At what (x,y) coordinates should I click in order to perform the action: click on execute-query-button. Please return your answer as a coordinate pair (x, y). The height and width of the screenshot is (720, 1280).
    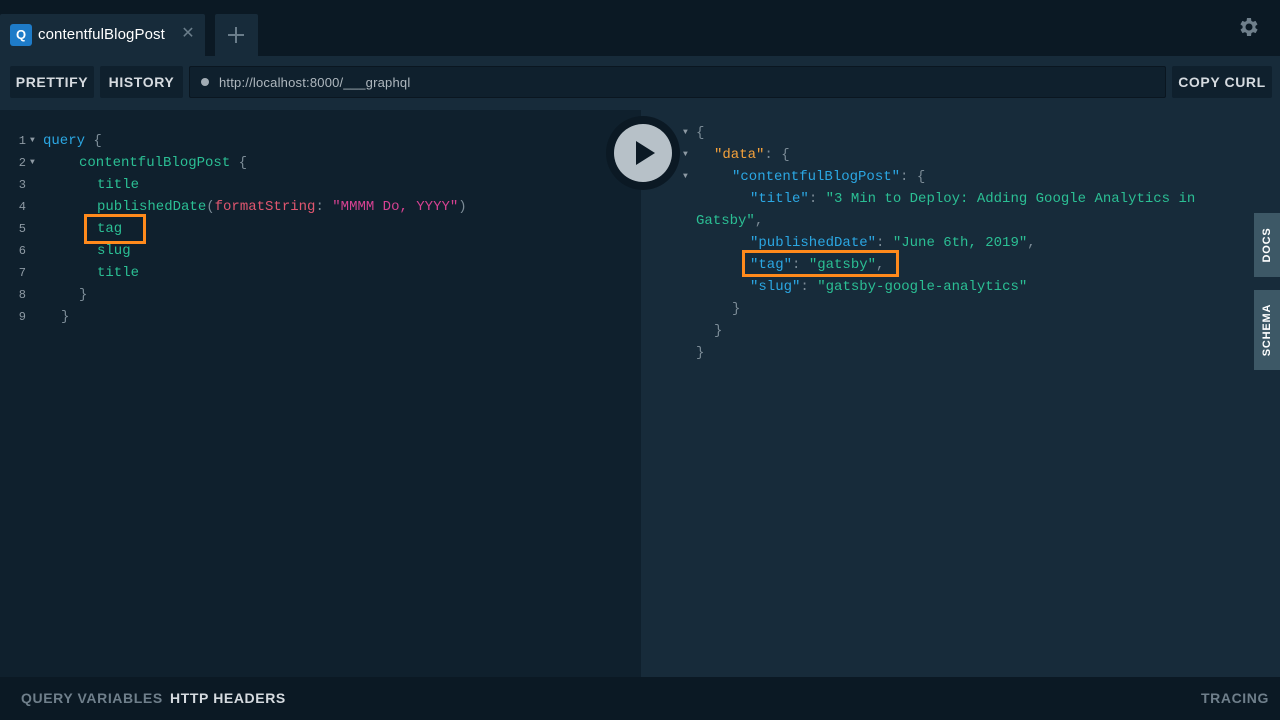
    Looking at the image, I should click on (643, 153).